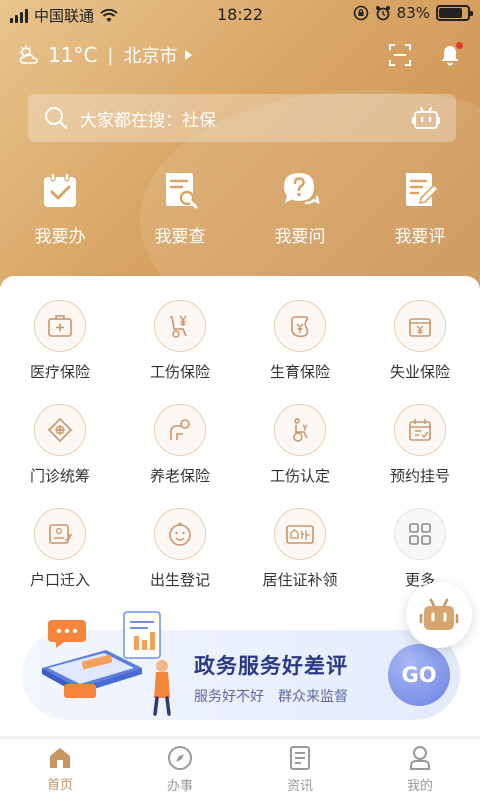 The image size is (480, 800). What do you see at coordinates (420, 327) in the screenshot?
I see `briefcase-yen-icon` at bounding box center [420, 327].